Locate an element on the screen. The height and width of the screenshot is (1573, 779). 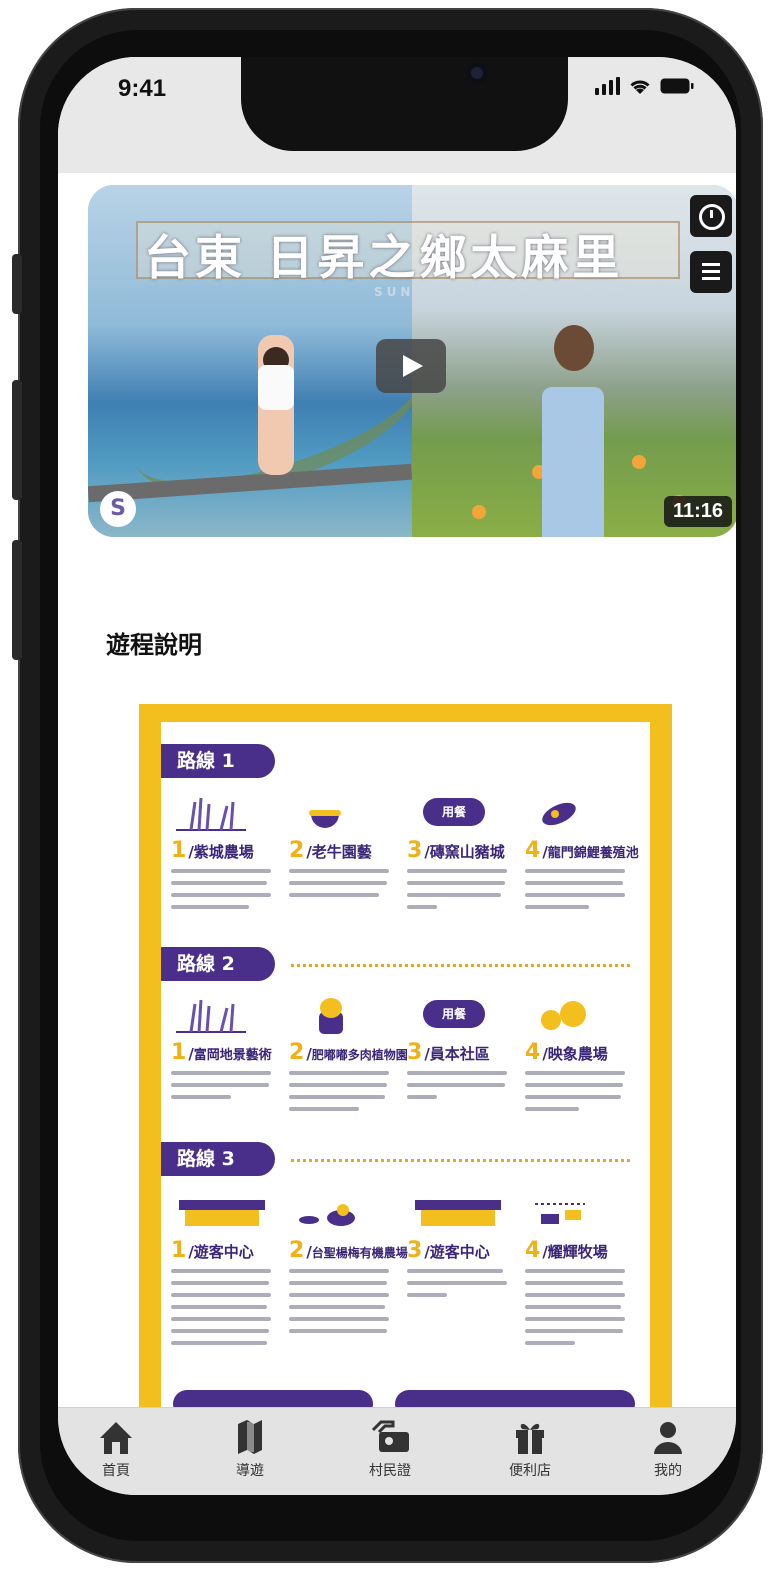
tab-label: 便利店 is located at coordinates (530, 1471).